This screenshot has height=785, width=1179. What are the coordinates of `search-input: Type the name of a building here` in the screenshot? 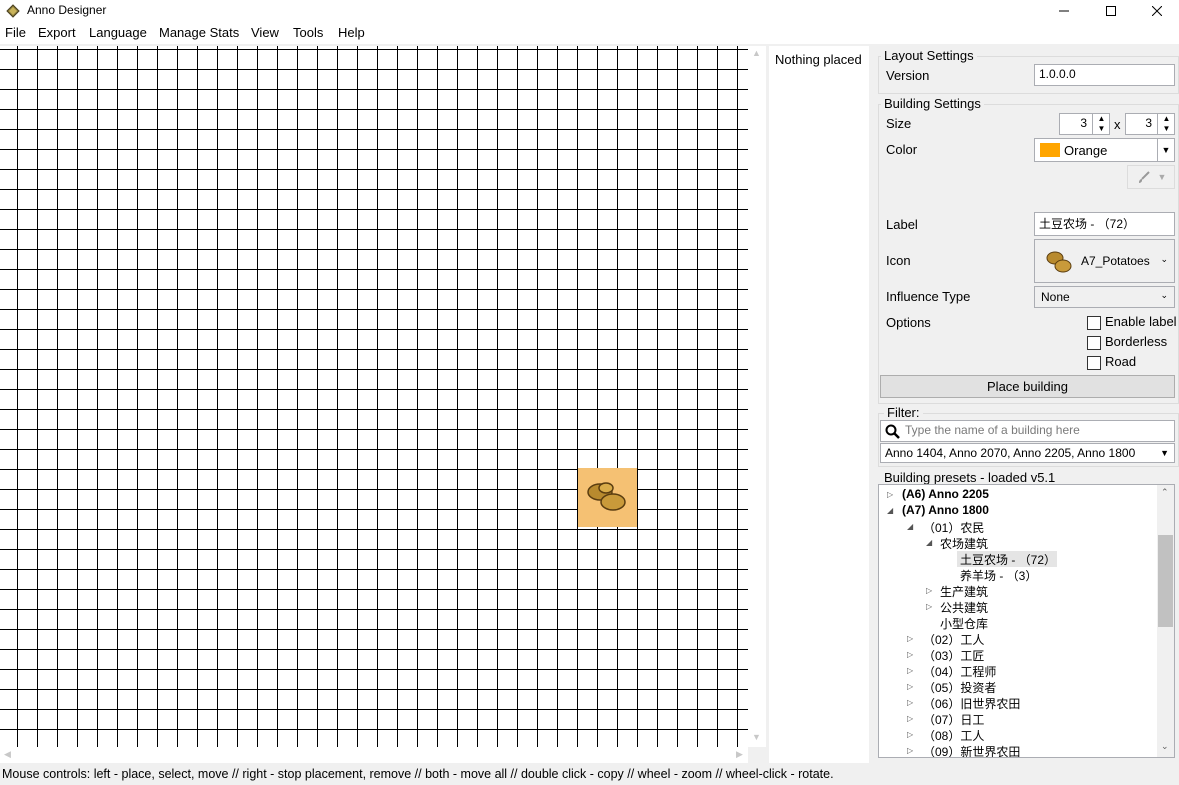 It's located at (1027, 431).